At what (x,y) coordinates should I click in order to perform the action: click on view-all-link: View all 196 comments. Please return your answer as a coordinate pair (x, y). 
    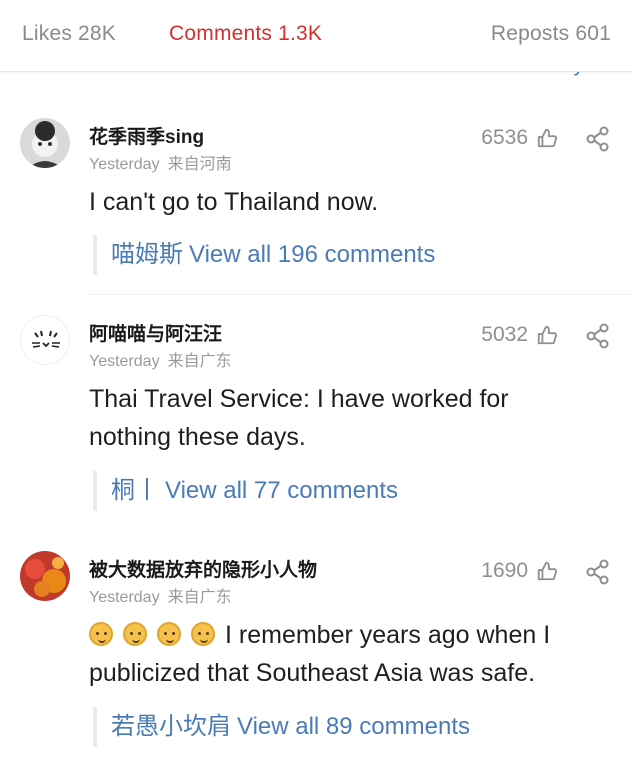
    Looking at the image, I should click on (312, 254).